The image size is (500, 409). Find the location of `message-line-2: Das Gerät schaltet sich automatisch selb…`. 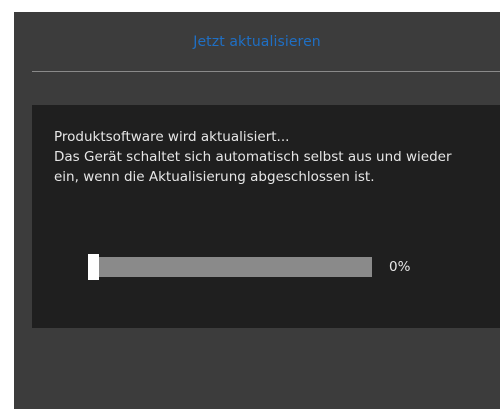

message-line-2: Das Gerät schaltet sich automatisch selb… is located at coordinates (253, 157).